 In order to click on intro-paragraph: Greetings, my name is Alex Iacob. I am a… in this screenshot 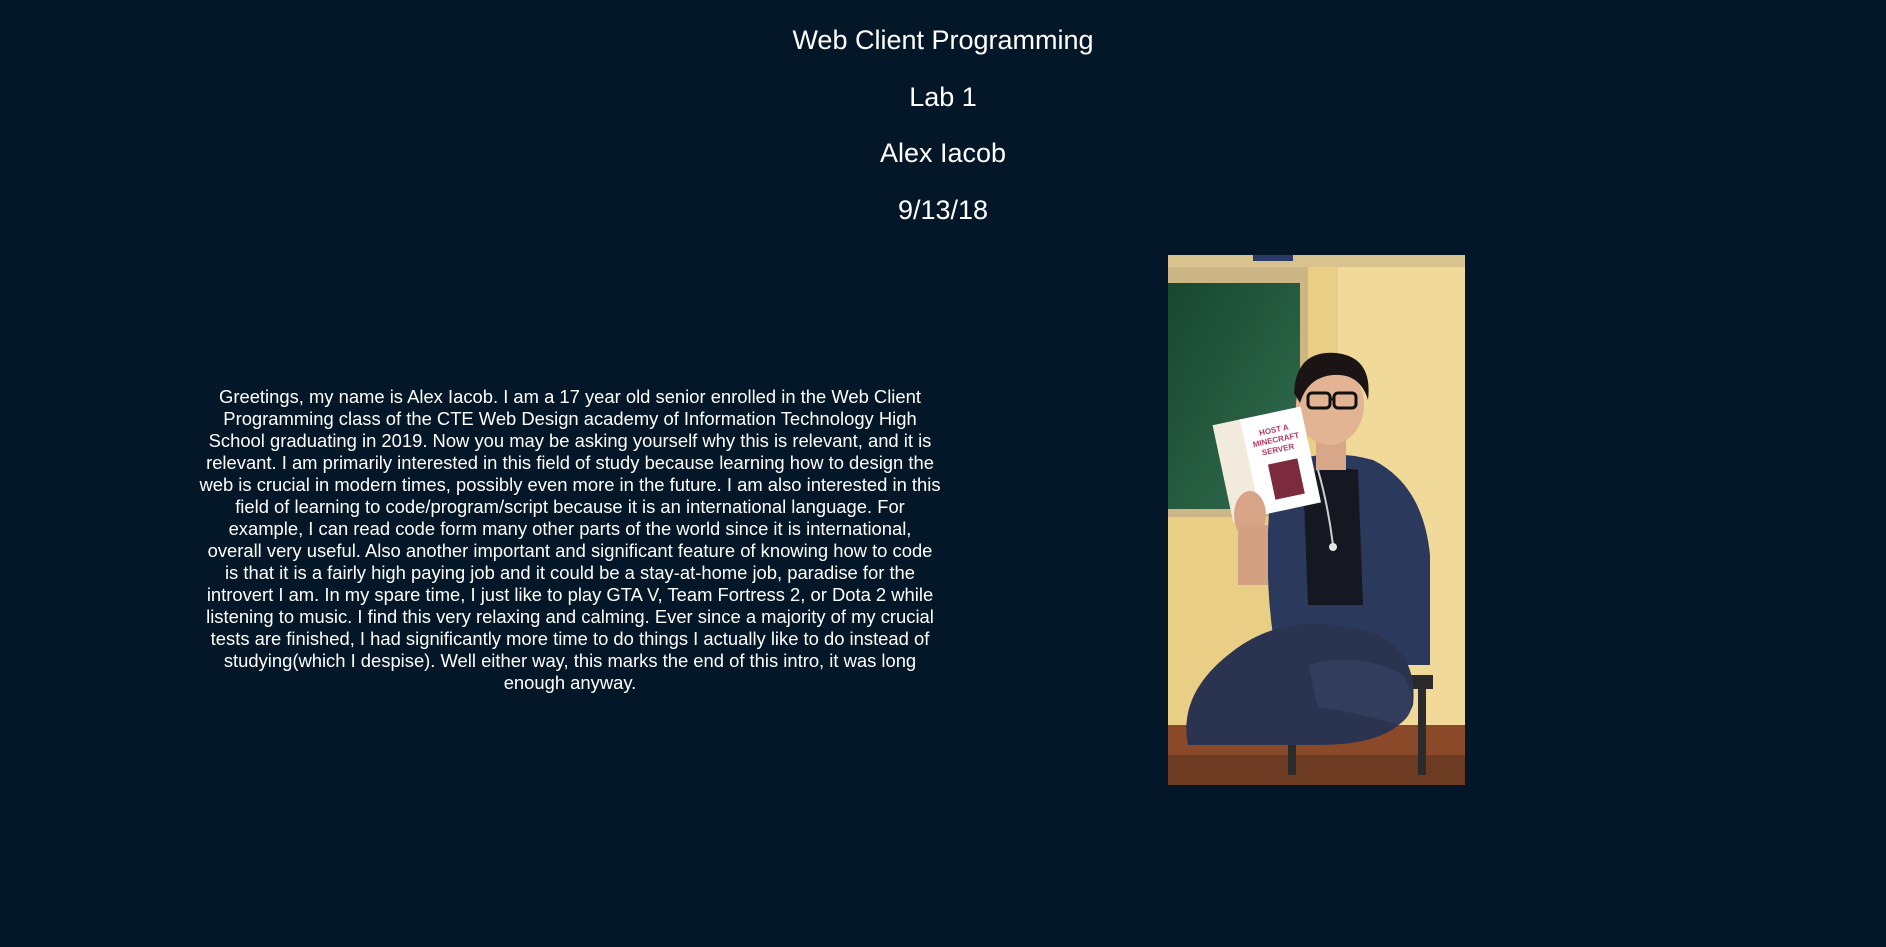, I will do `click(570, 540)`.